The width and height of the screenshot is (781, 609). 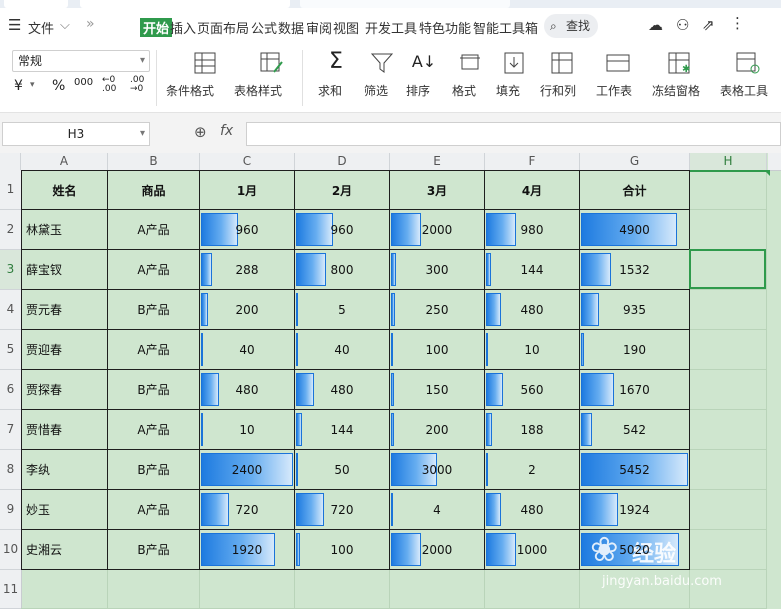 I want to click on freeze-panes-button: ✱ 冻结窗格, so click(x=680, y=73).